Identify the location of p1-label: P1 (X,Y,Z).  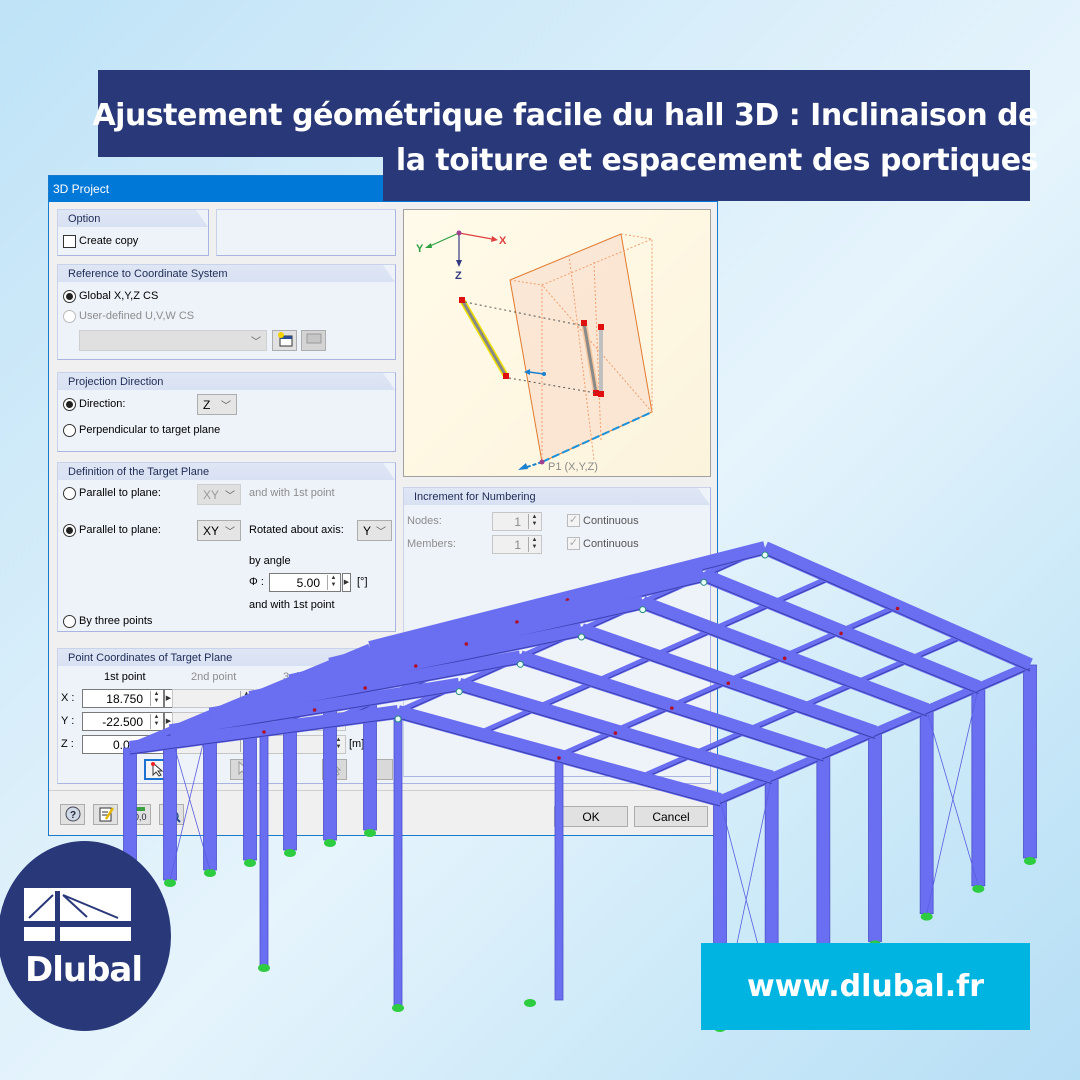
(573, 467).